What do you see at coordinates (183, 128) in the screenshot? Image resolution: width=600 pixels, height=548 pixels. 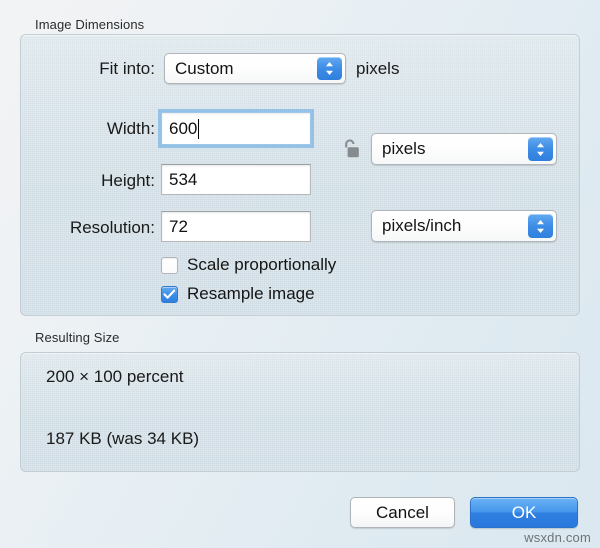 I see `width-value: 600` at bounding box center [183, 128].